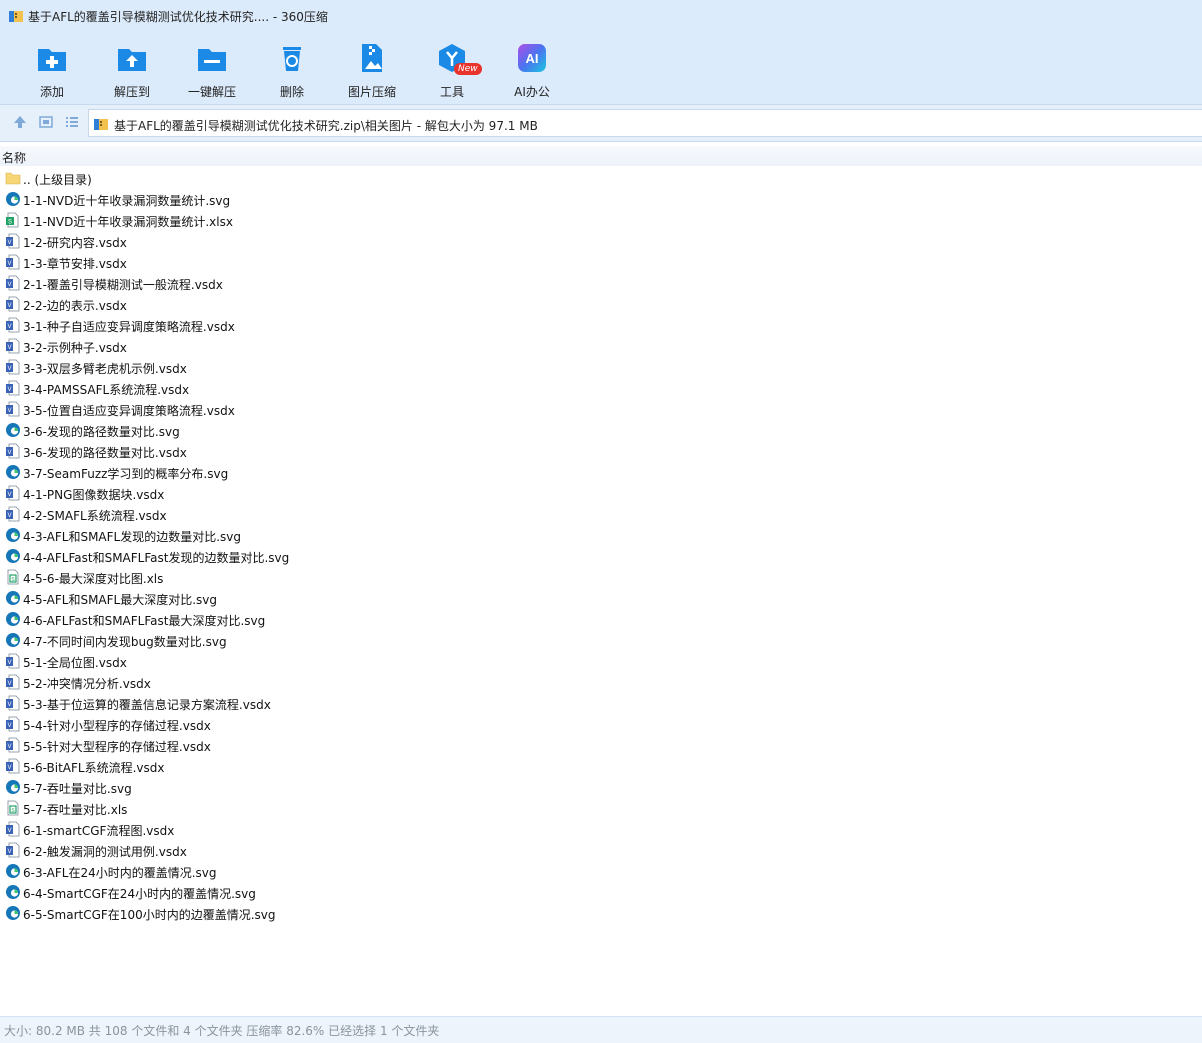  I want to click on file-row: S 1-1-NVD近十年收录漏洞数量统计.xlsx, so click(601, 220).